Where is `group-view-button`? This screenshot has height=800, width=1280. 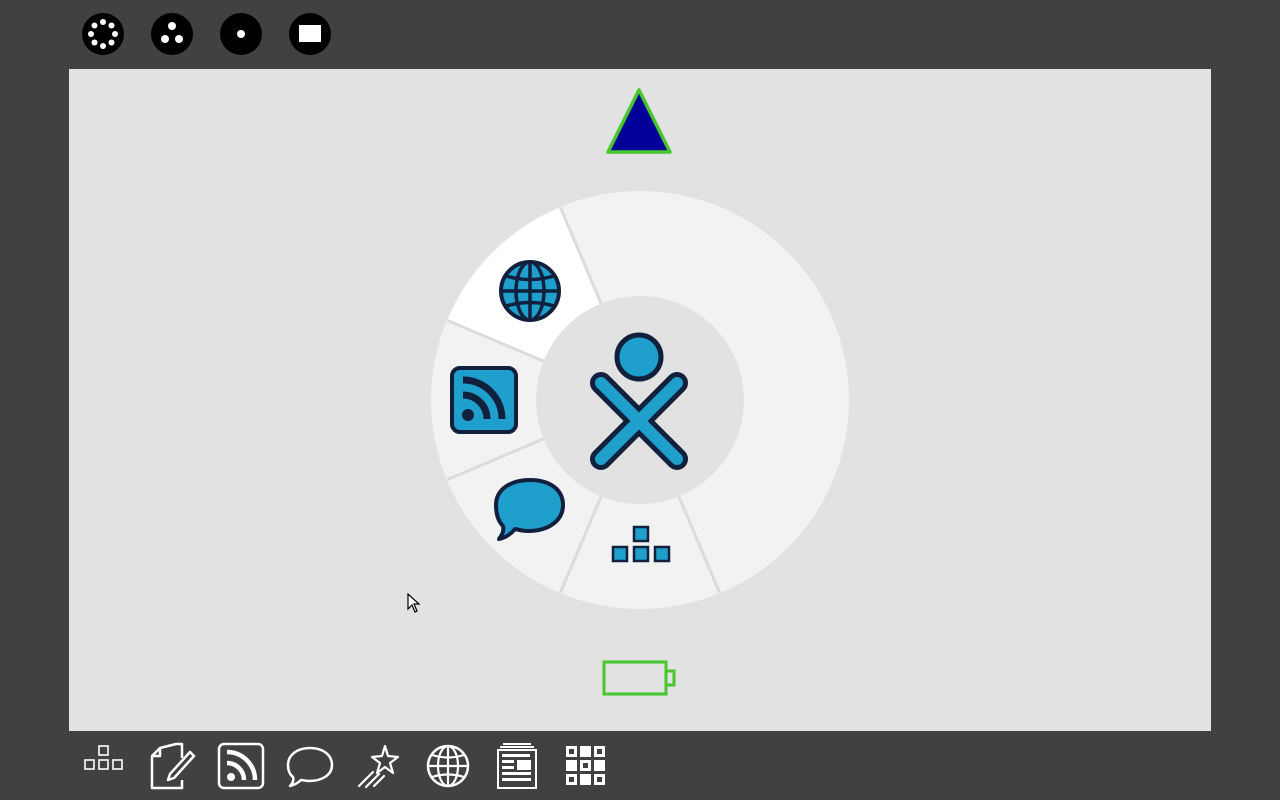
group-view-button is located at coordinates (172, 34).